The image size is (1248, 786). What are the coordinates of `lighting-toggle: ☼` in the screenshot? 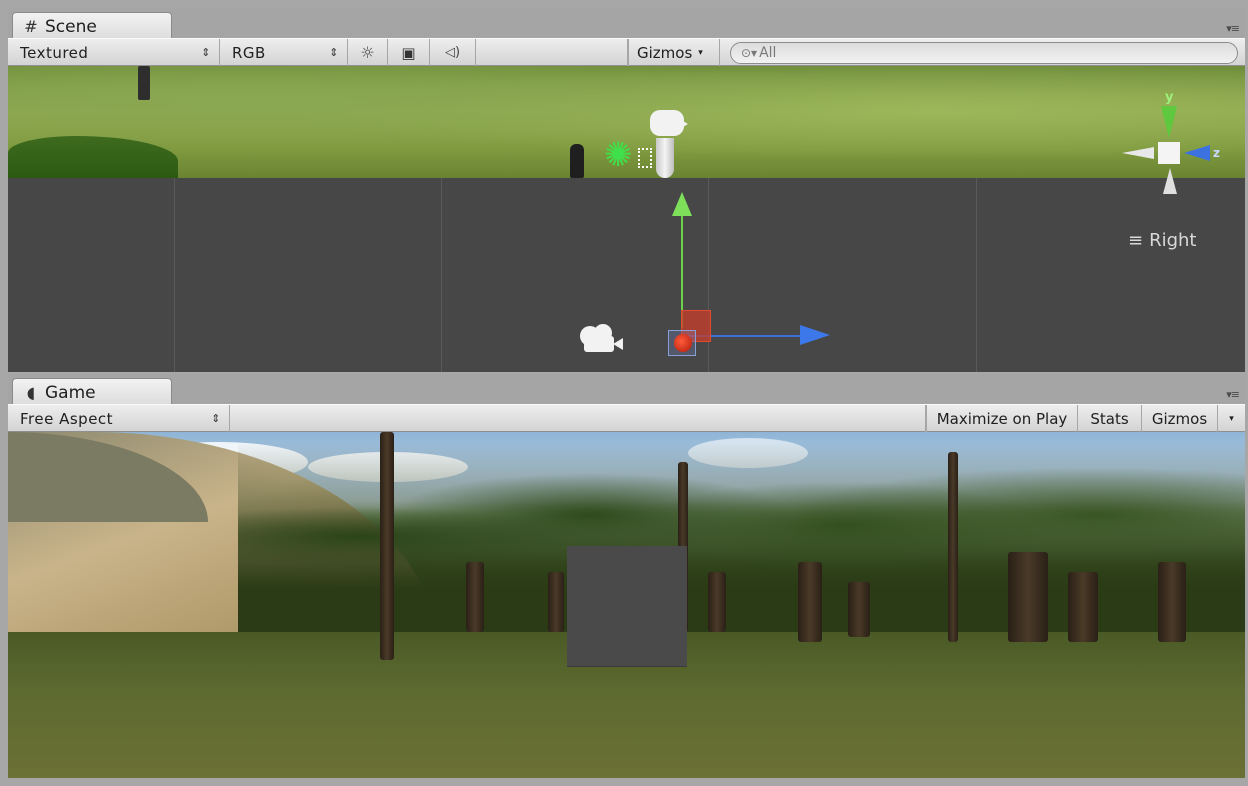 It's located at (368, 52).